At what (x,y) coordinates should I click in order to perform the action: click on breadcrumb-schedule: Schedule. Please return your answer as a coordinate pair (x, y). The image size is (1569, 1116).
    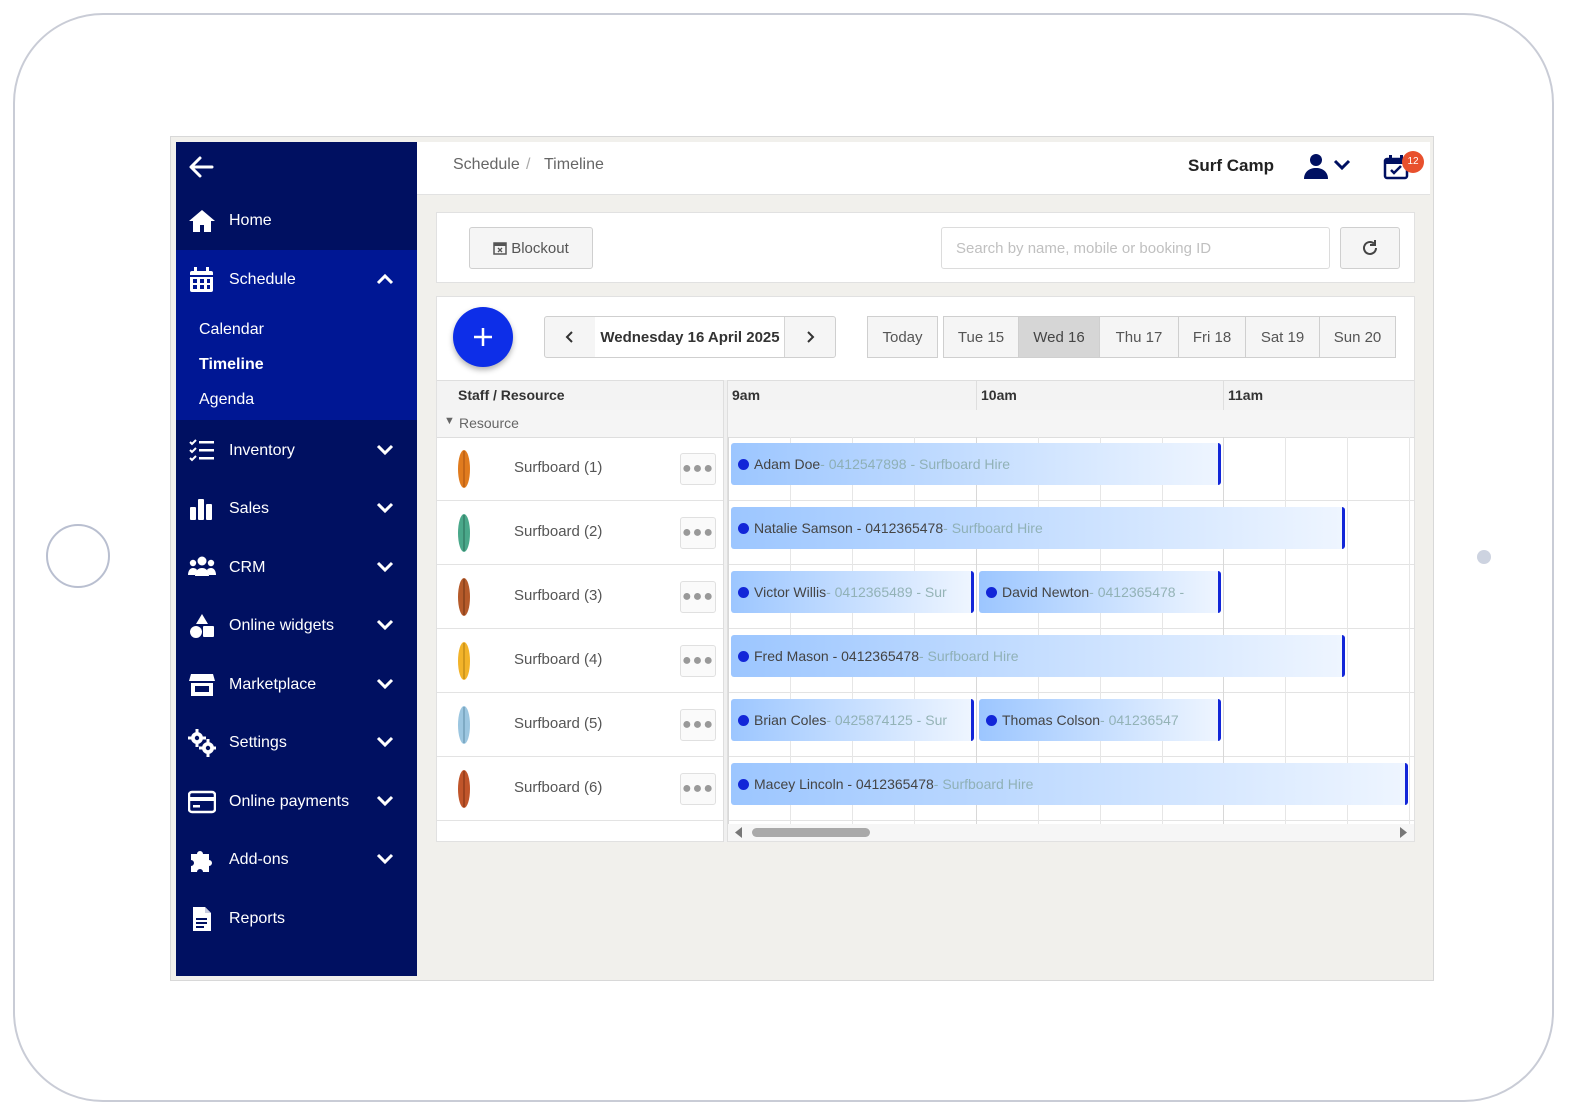
    Looking at the image, I should click on (486, 165).